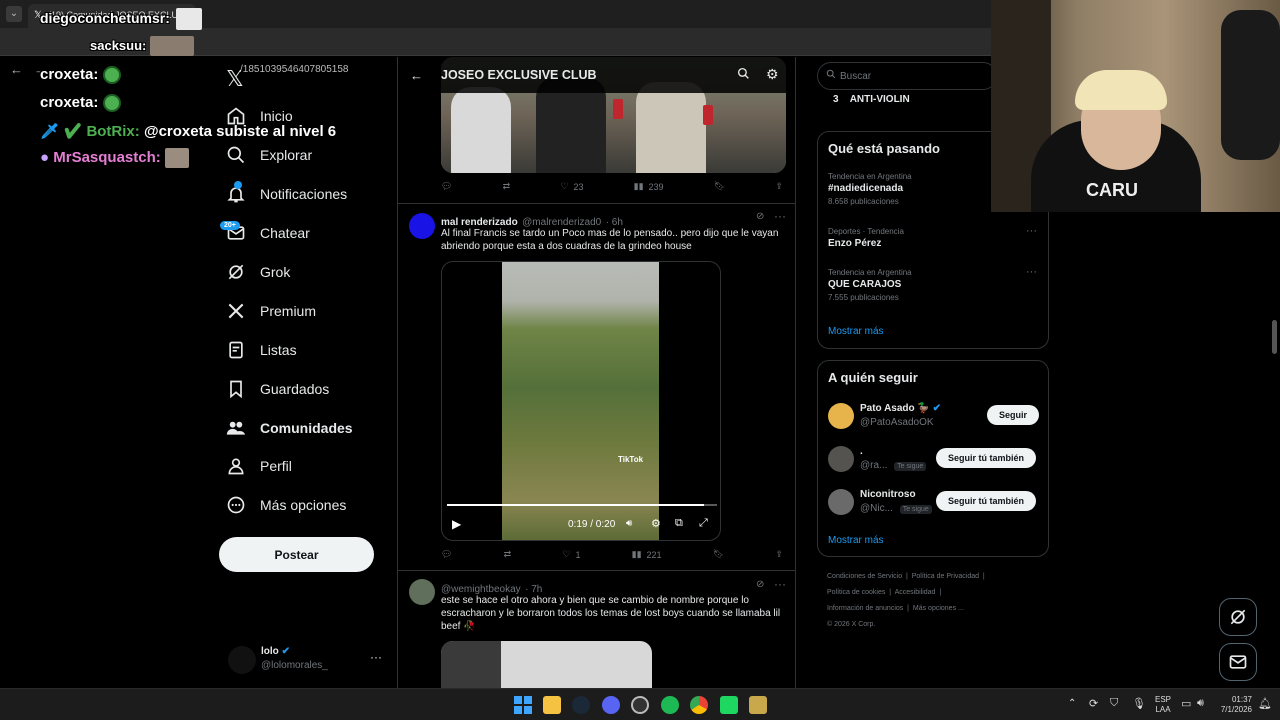 Image resolution: width=1280 pixels, height=720 pixels. I want to click on like-button: ♡ 23, so click(571, 186).